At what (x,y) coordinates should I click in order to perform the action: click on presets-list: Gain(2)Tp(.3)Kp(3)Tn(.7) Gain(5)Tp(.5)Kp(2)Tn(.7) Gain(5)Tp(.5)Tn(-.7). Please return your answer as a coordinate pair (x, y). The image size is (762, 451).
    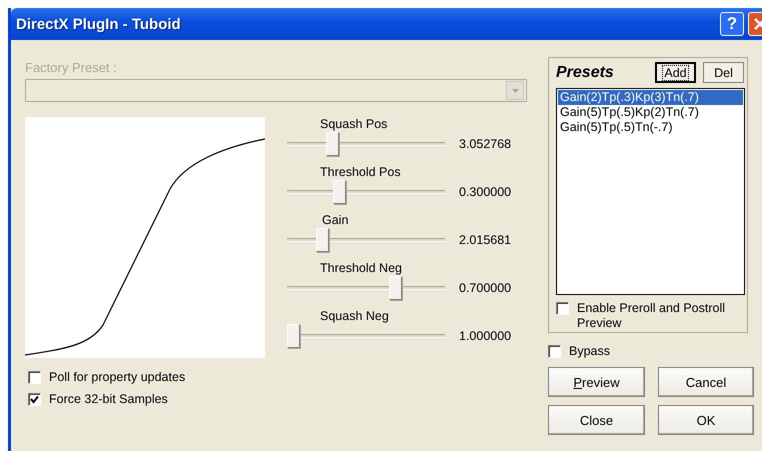
    Looking at the image, I should click on (650, 191).